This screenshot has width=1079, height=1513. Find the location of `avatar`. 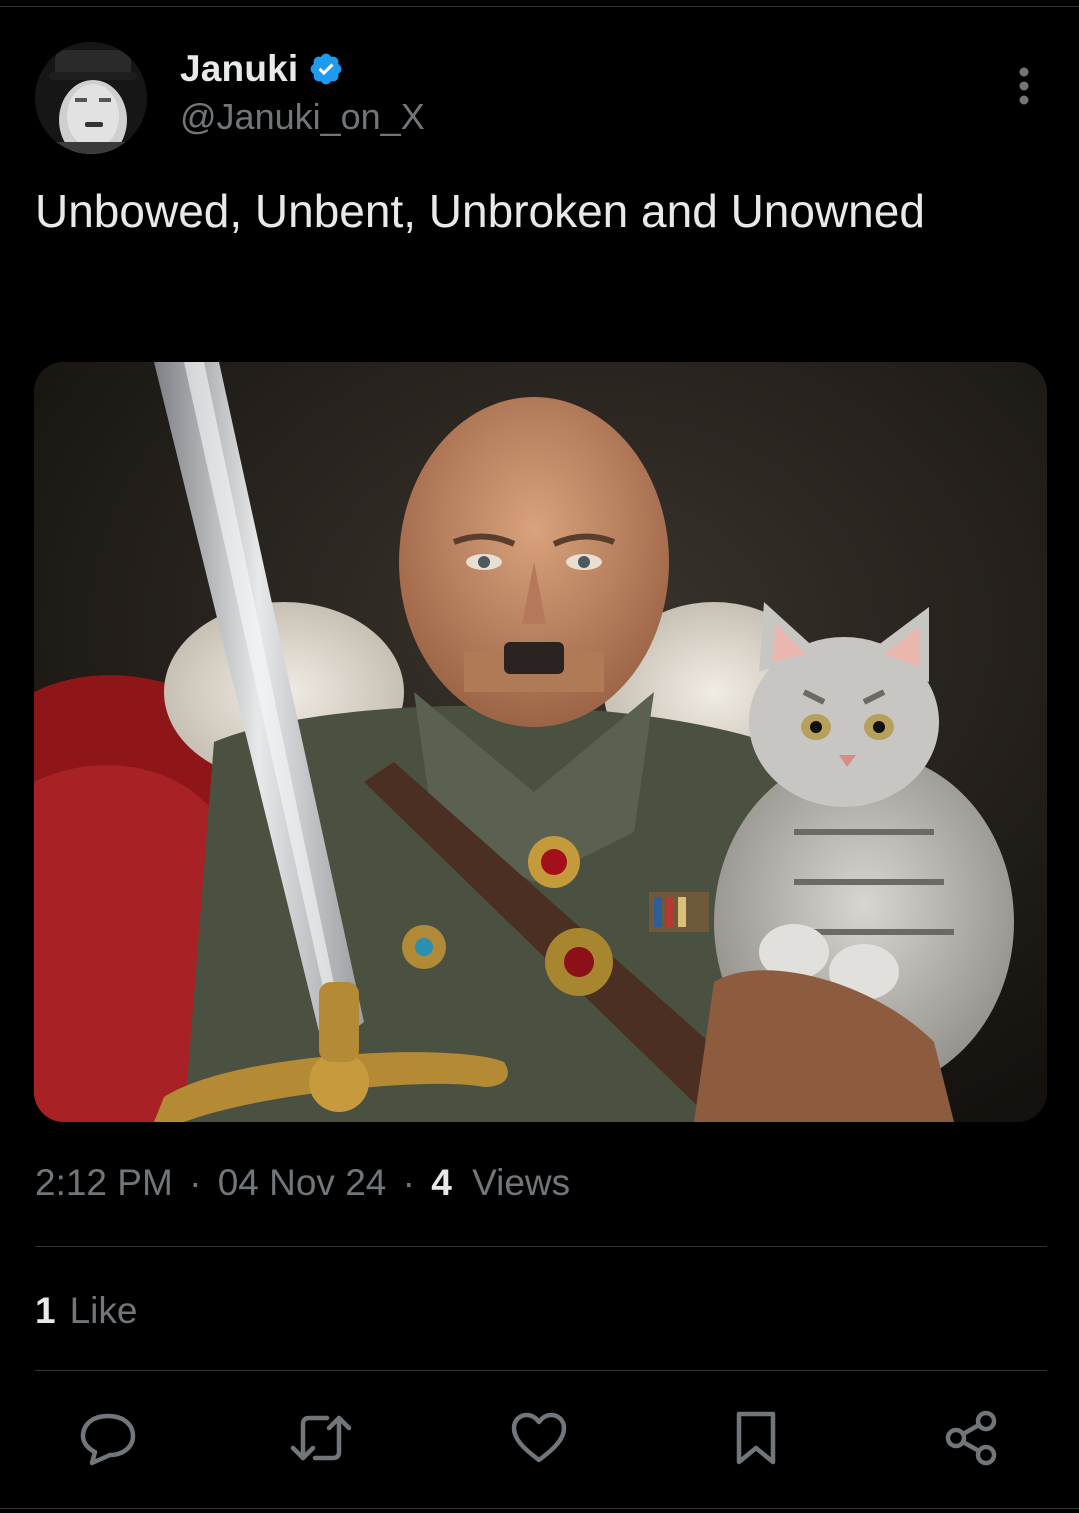

avatar is located at coordinates (91, 98).